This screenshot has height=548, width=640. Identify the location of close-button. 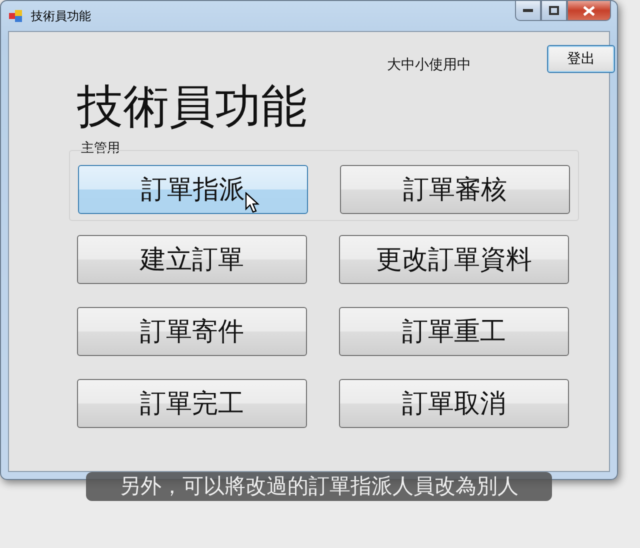
(589, 11).